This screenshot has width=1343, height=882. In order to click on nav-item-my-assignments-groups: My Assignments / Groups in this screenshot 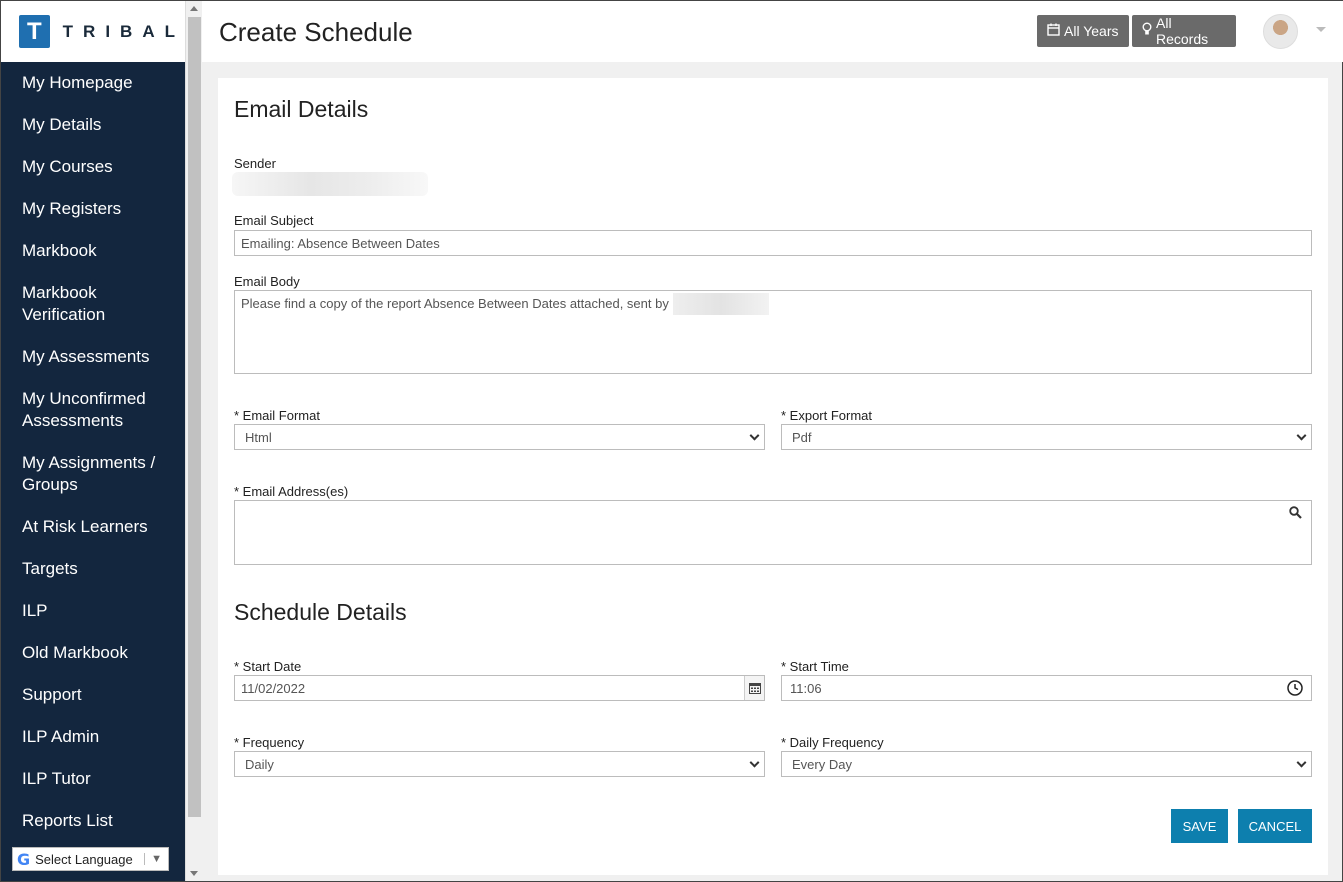, I will do `click(86, 474)`.